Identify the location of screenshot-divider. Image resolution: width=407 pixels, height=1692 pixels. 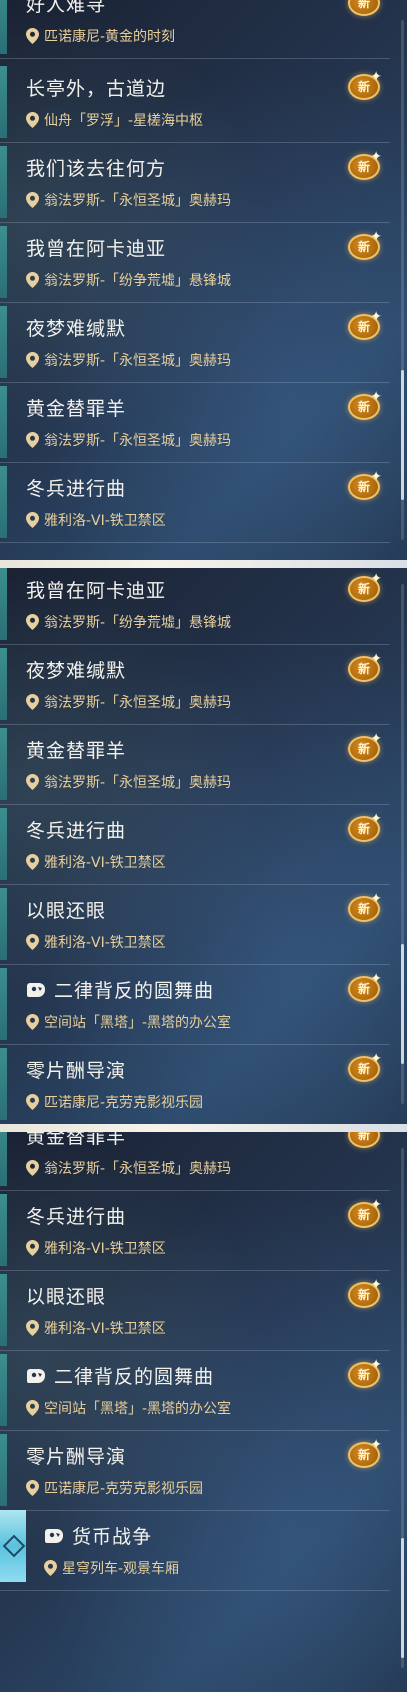
(203, 564).